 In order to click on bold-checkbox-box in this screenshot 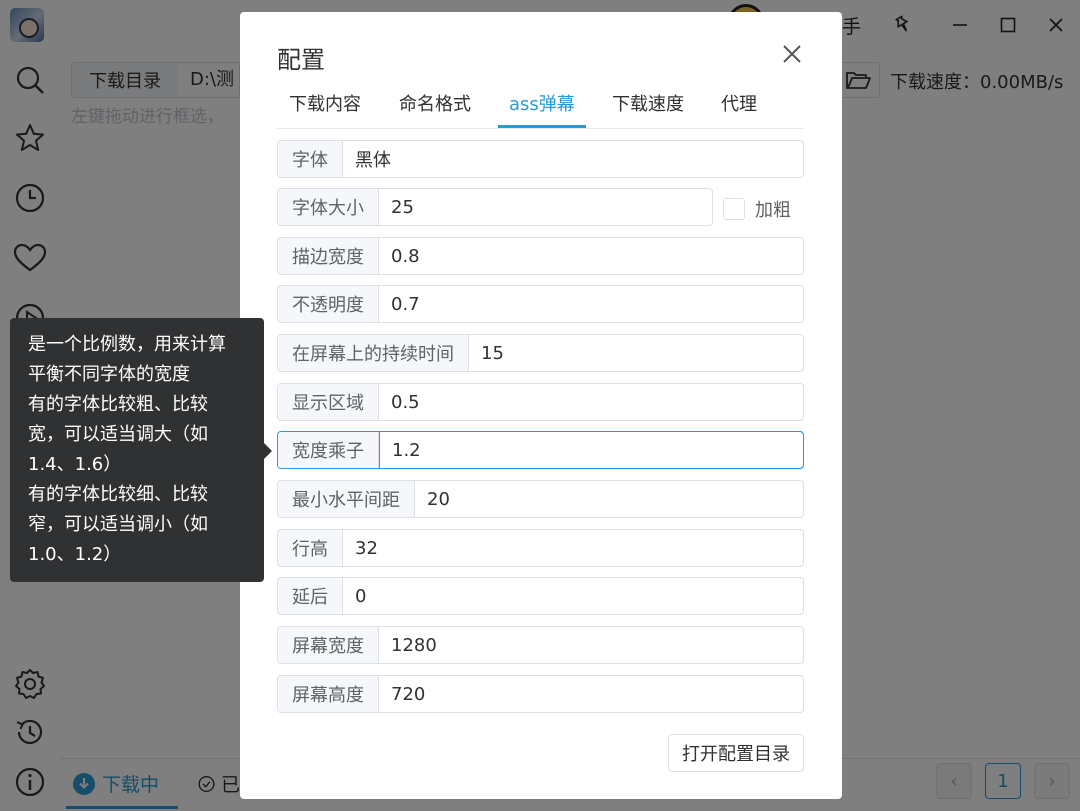, I will do `click(734, 209)`.